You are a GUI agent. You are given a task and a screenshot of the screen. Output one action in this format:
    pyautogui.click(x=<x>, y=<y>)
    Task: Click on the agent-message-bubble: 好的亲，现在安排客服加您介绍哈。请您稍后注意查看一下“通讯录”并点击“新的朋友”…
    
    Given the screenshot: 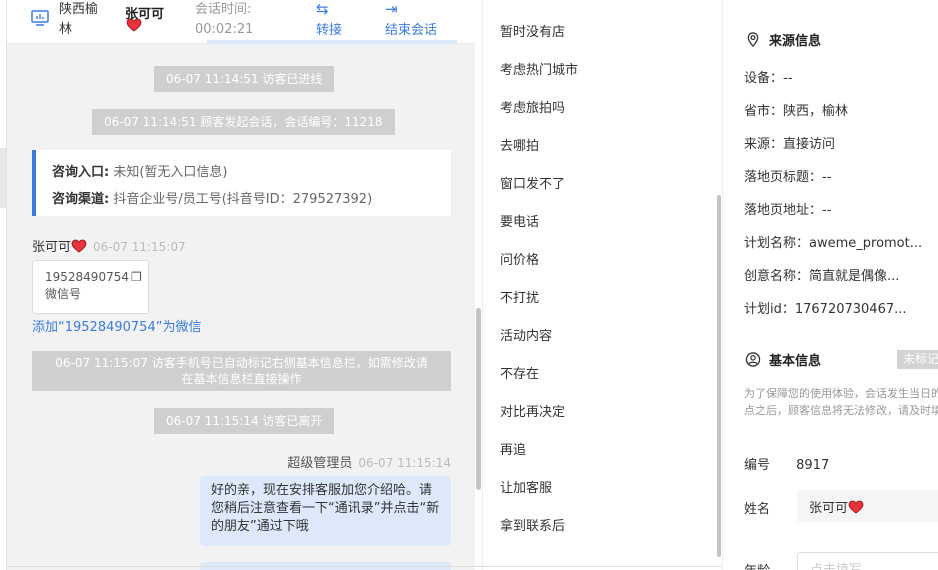 What is the action you would take?
    pyautogui.click(x=325, y=511)
    